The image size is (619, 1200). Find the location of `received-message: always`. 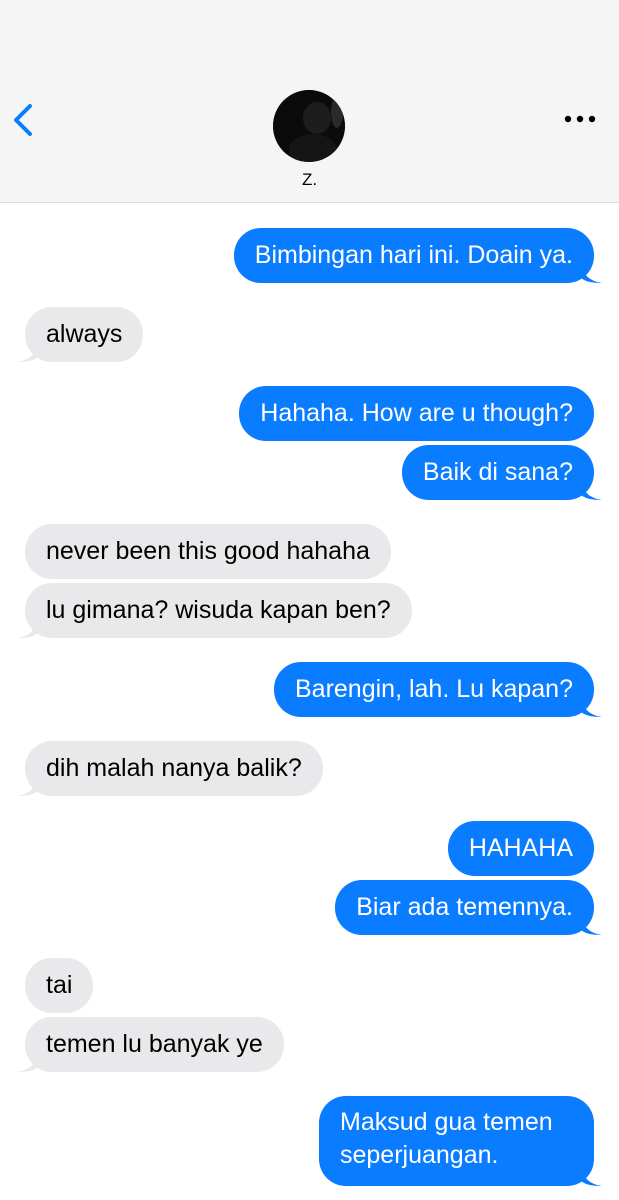

received-message: always is located at coordinates (80, 334).